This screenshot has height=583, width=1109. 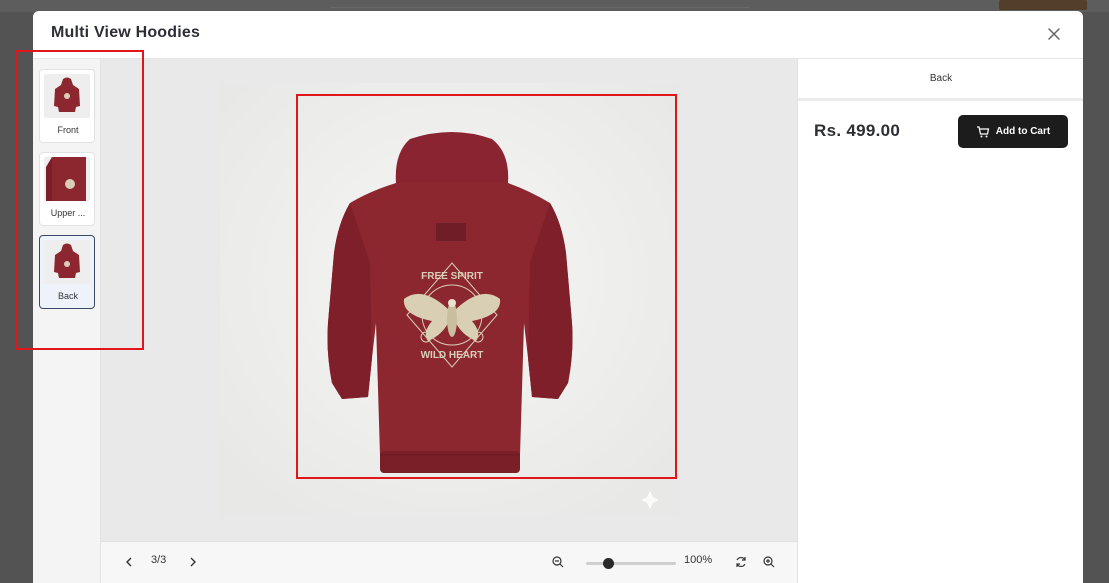 What do you see at coordinates (67, 262) in the screenshot?
I see `thumbnail-back-image` at bounding box center [67, 262].